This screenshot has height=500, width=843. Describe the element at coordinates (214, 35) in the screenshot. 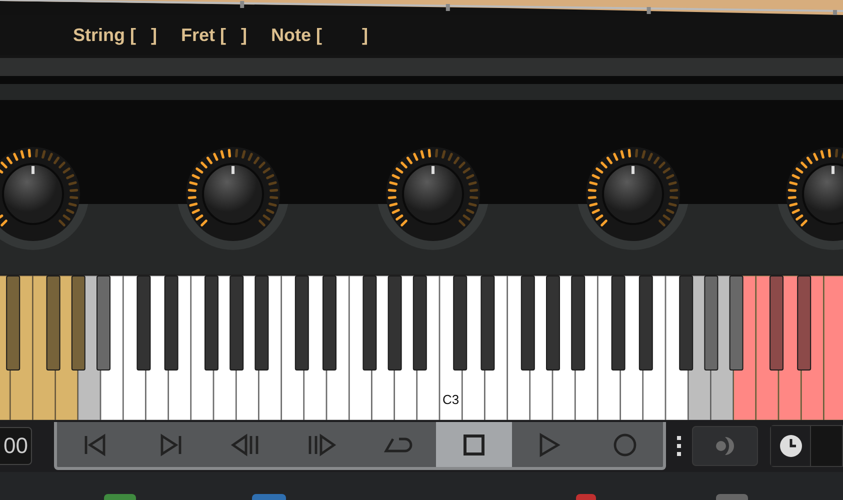

I see `fret-info-label: Fret [ ]` at that location.